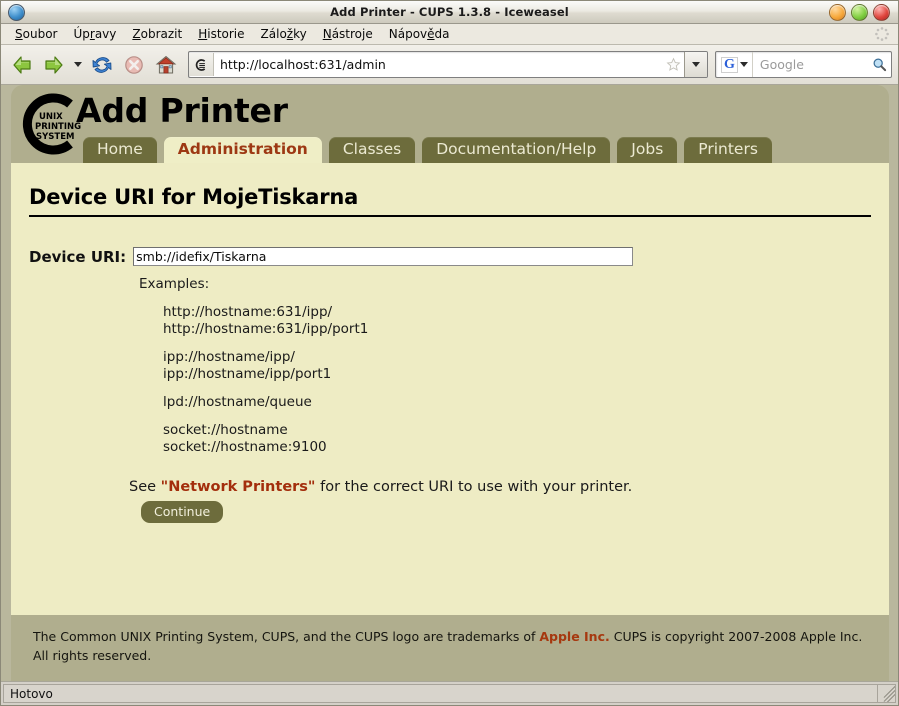  I want to click on reload-icon, so click(102, 64).